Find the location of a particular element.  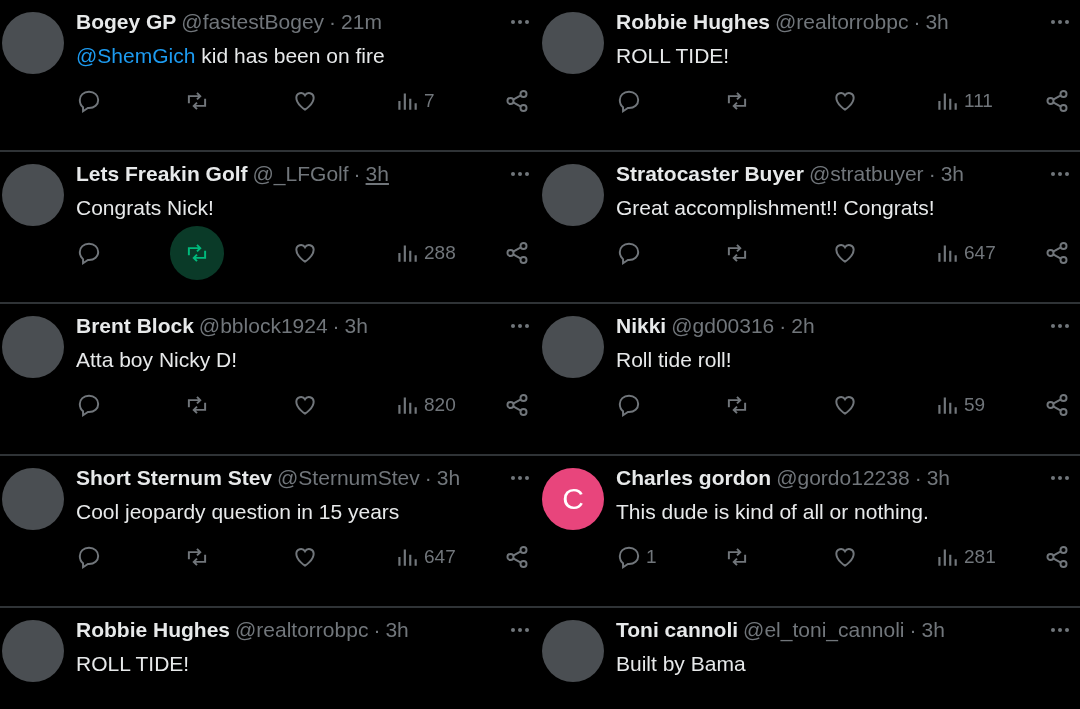

avatar: C is located at coordinates (573, 499).